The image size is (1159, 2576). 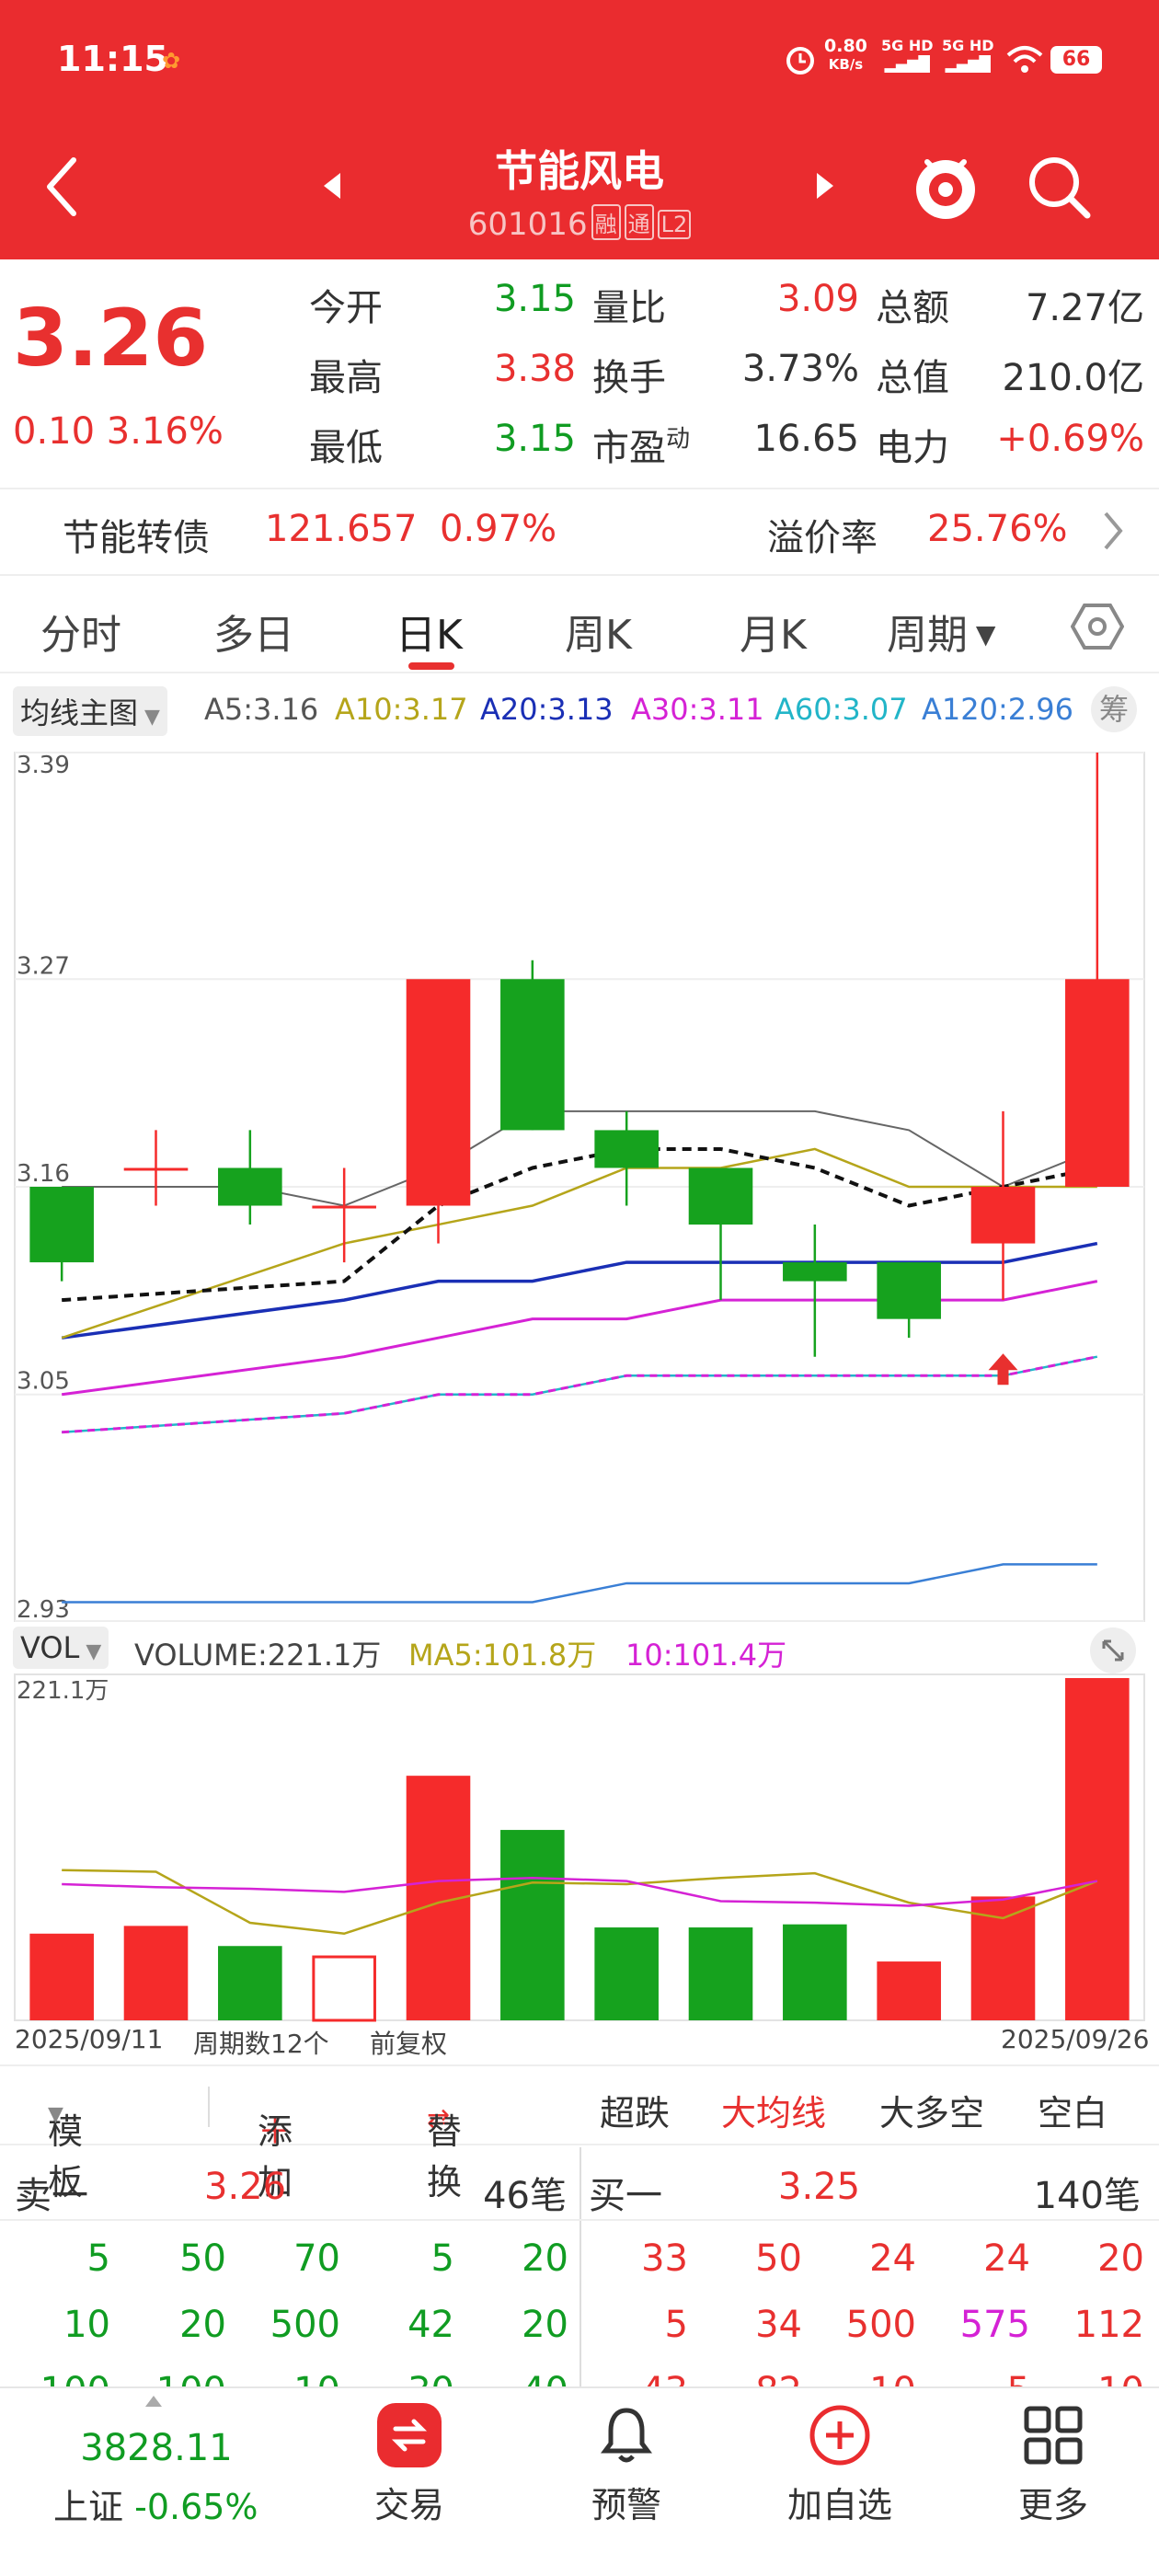 I want to click on search-icon, so click(x=1060, y=188).